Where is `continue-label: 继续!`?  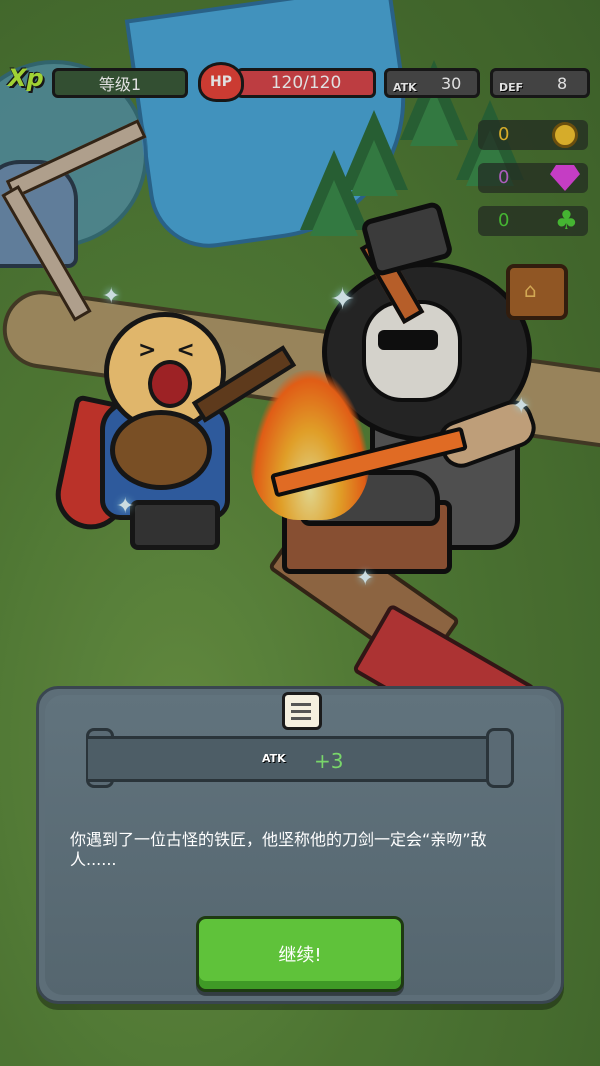 continue-label: 继续! is located at coordinates (300, 955).